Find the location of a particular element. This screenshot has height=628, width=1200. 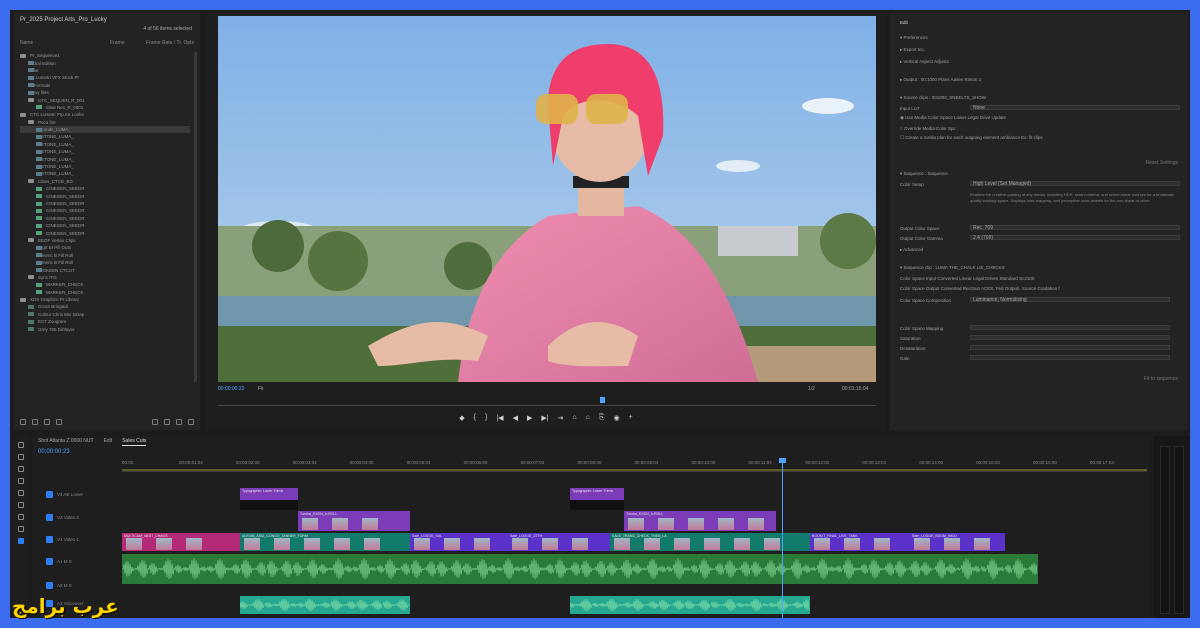

column-frame-rate: Frame Rate / Tr. Opts is located at coordinates (170, 44).